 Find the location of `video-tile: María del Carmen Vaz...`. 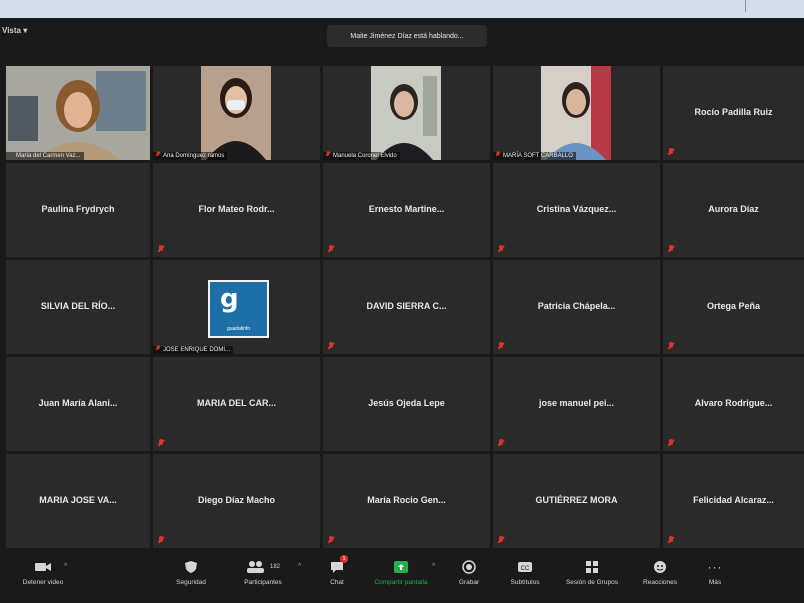

video-tile: María del Carmen Vaz... is located at coordinates (78, 113).